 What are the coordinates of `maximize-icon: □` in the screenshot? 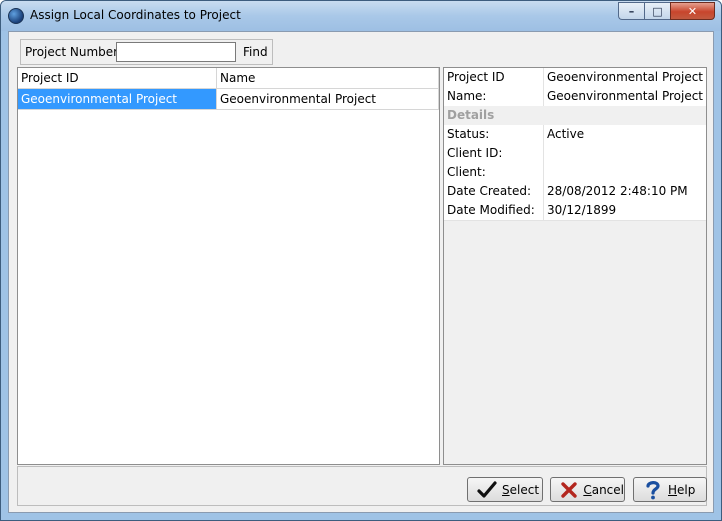 It's located at (657, 11).